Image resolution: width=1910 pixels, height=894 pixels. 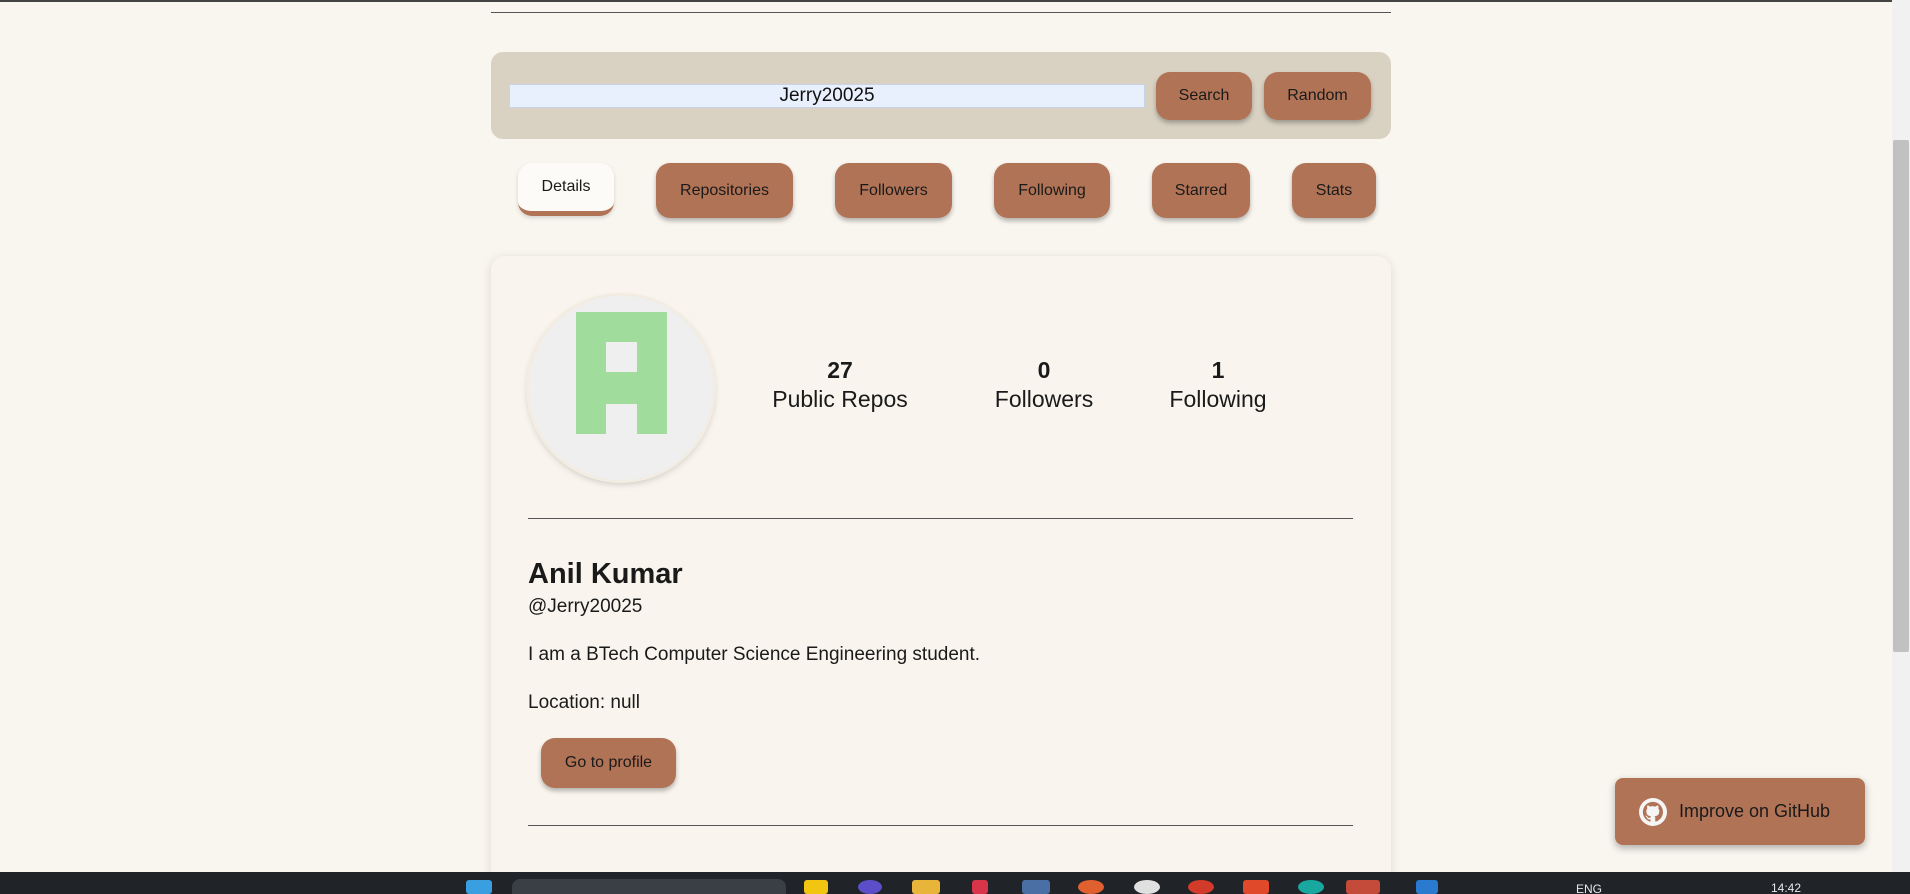 I want to click on search-panel: Search Random, so click(x=941, y=95).